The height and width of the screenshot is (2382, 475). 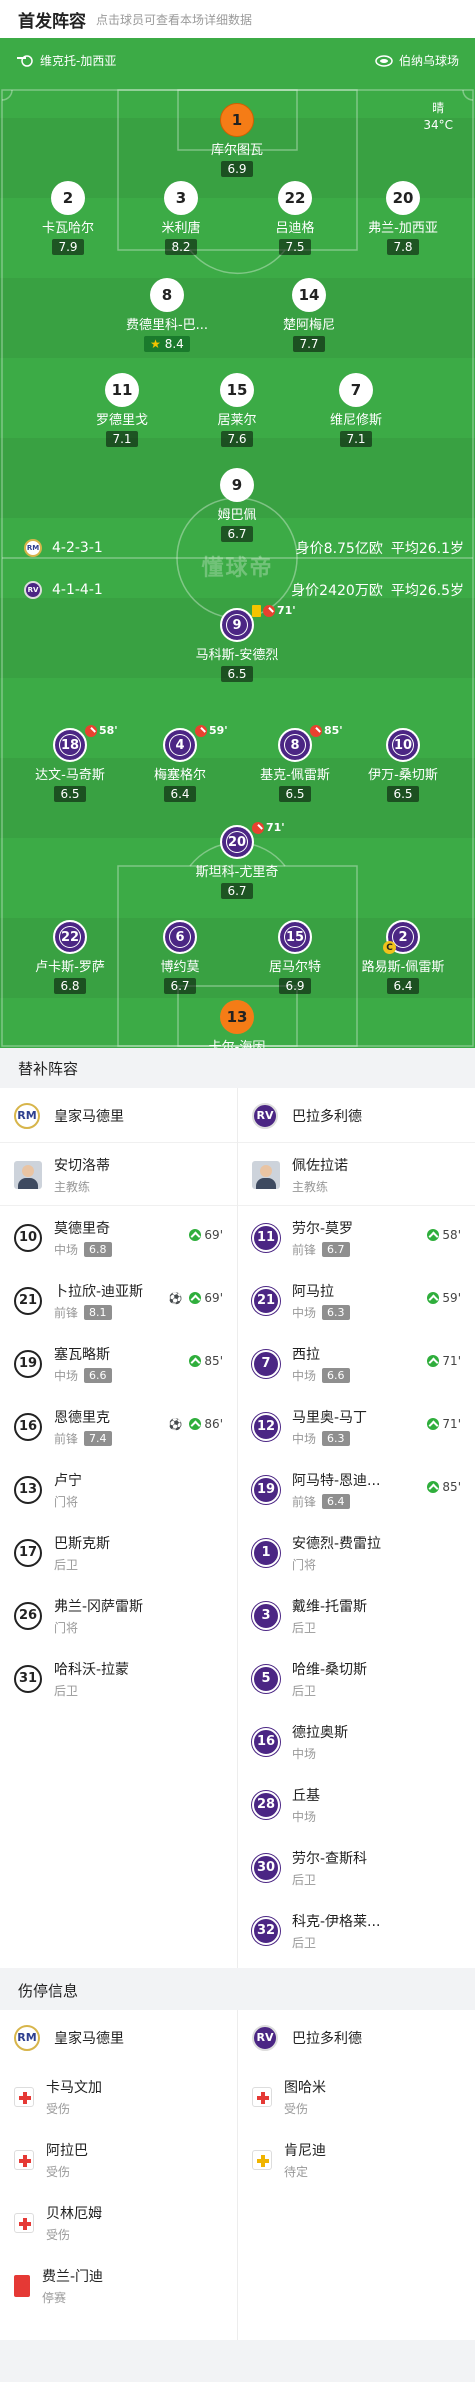 I want to click on pitch-player-away: 22 卢卡斯-罗萨 6.8, so click(x=70, y=957).